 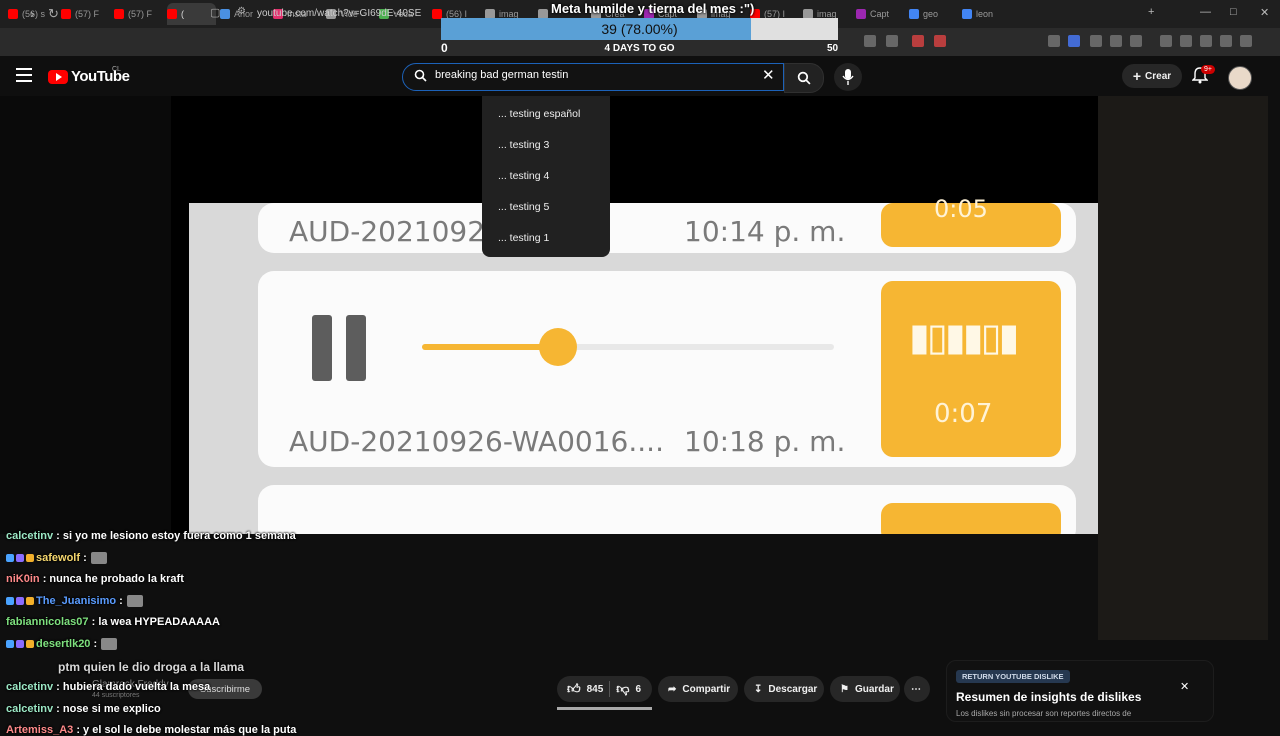 What do you see at coordinates (931, 14) in the screenshot?
I see `tab-label: geo` at bounding box center [931, 14].